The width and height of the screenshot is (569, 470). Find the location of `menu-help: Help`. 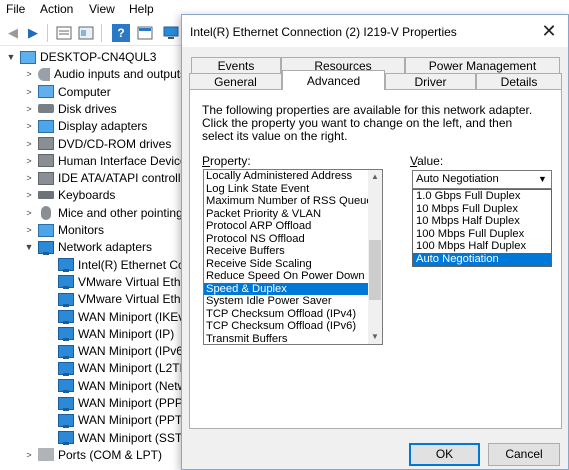

menu-help: Help is located at coordinates (141, 9).